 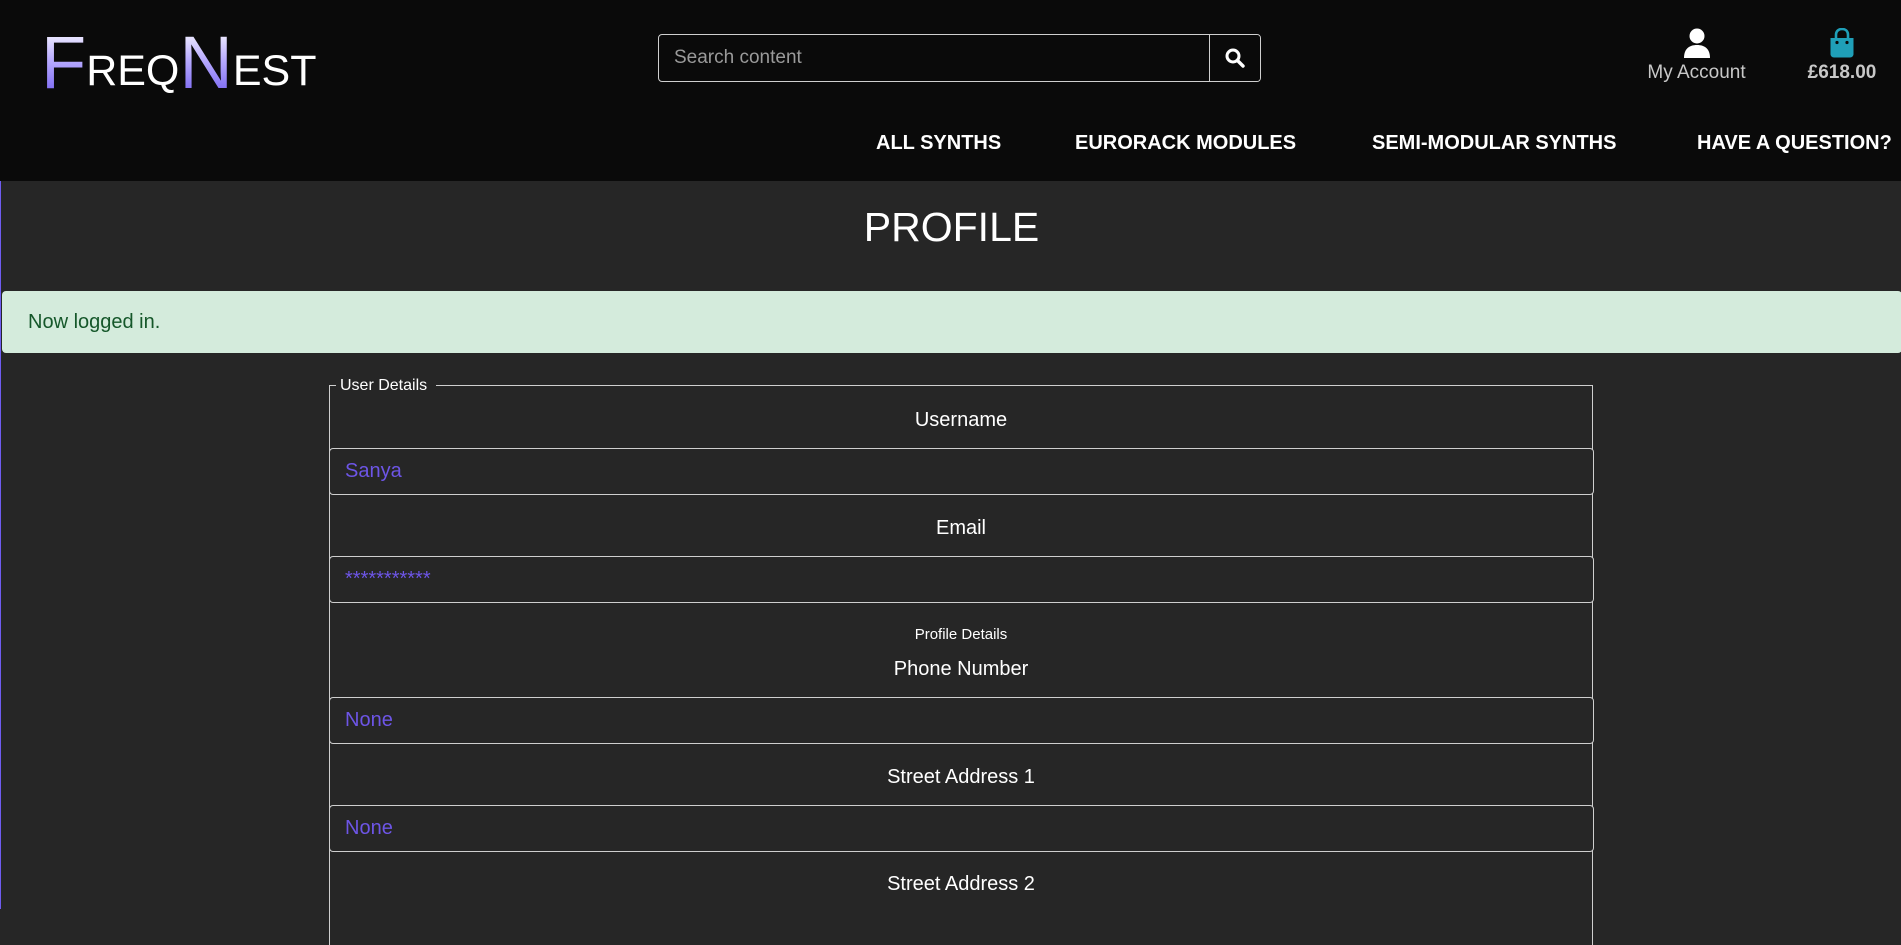 What do you see at coordinates (133, 71) in the screenshot?
I see `logo-text-req: REQ` at bounding box center [133, 71].